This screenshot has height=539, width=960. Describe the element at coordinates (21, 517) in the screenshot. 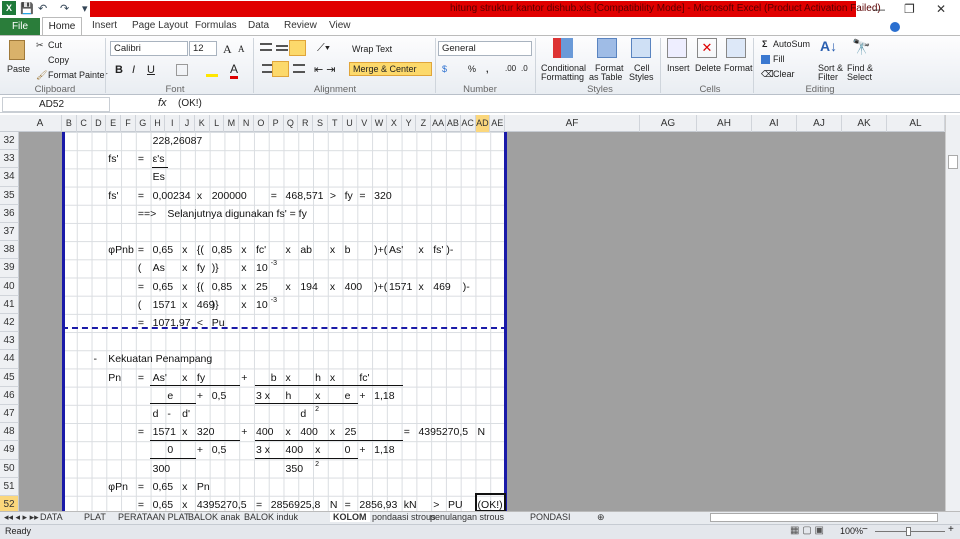

I see `sheet-nav-icons: ◂◂ ◂ ▸ ▸▸` at that location.